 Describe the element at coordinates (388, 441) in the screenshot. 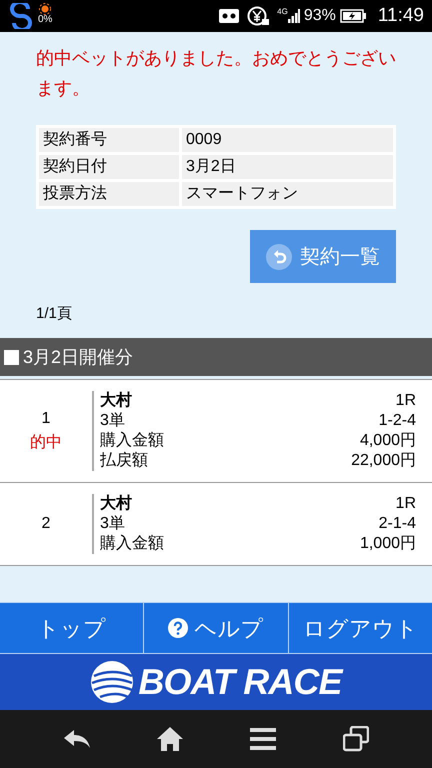

I see `bet-value: 4,000円` at that location.